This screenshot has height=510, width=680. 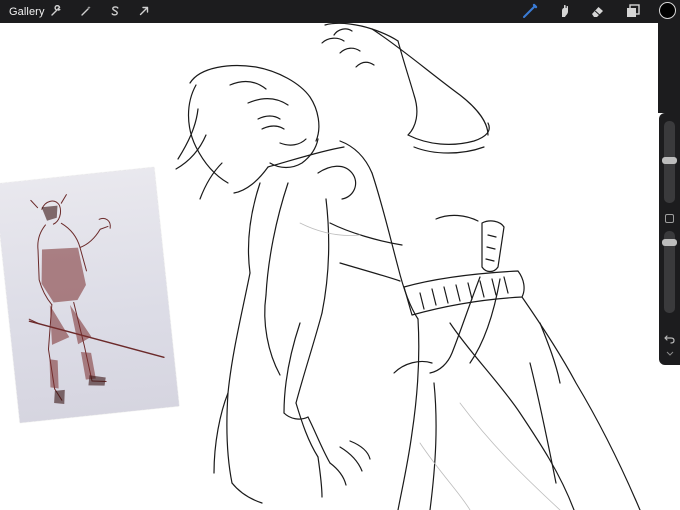 I want to click on redo-icon, so click(x=669, y=355).